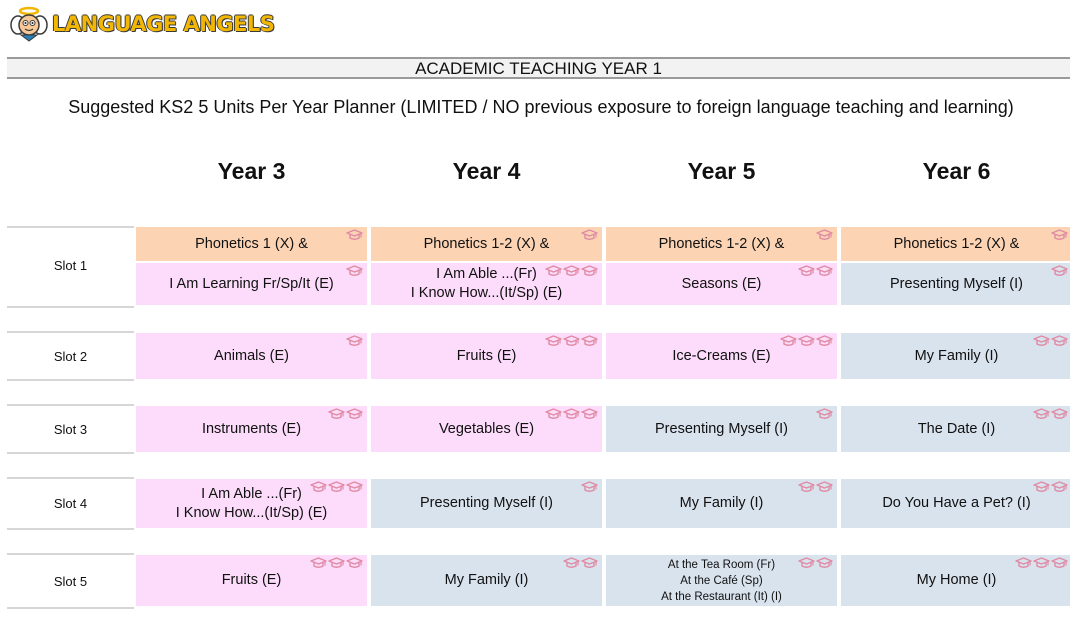 Image resolution: width=1070 pixels, height=617 pixels. I want to click on unit-title-line: Ice-Creams (E), so click(721, 355).